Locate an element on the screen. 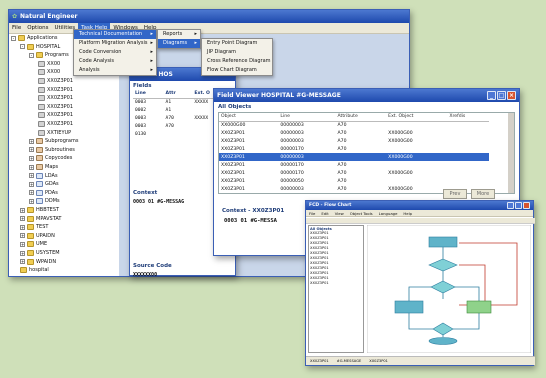 The width and height of the screenshot is (546, 378). menu-item-platform-migration-analysis: Platform Migration Analysis ▸ is located at coordinates (115, 43).